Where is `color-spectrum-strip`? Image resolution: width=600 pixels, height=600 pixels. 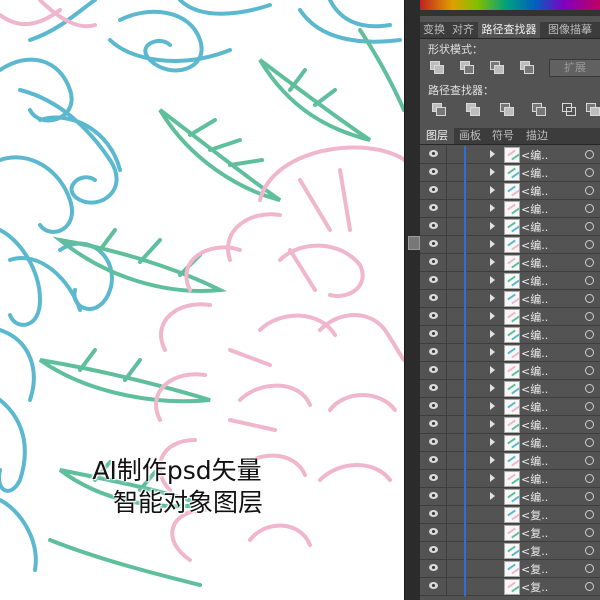
color-spectrum-strip is located at coordinates (510, 8).